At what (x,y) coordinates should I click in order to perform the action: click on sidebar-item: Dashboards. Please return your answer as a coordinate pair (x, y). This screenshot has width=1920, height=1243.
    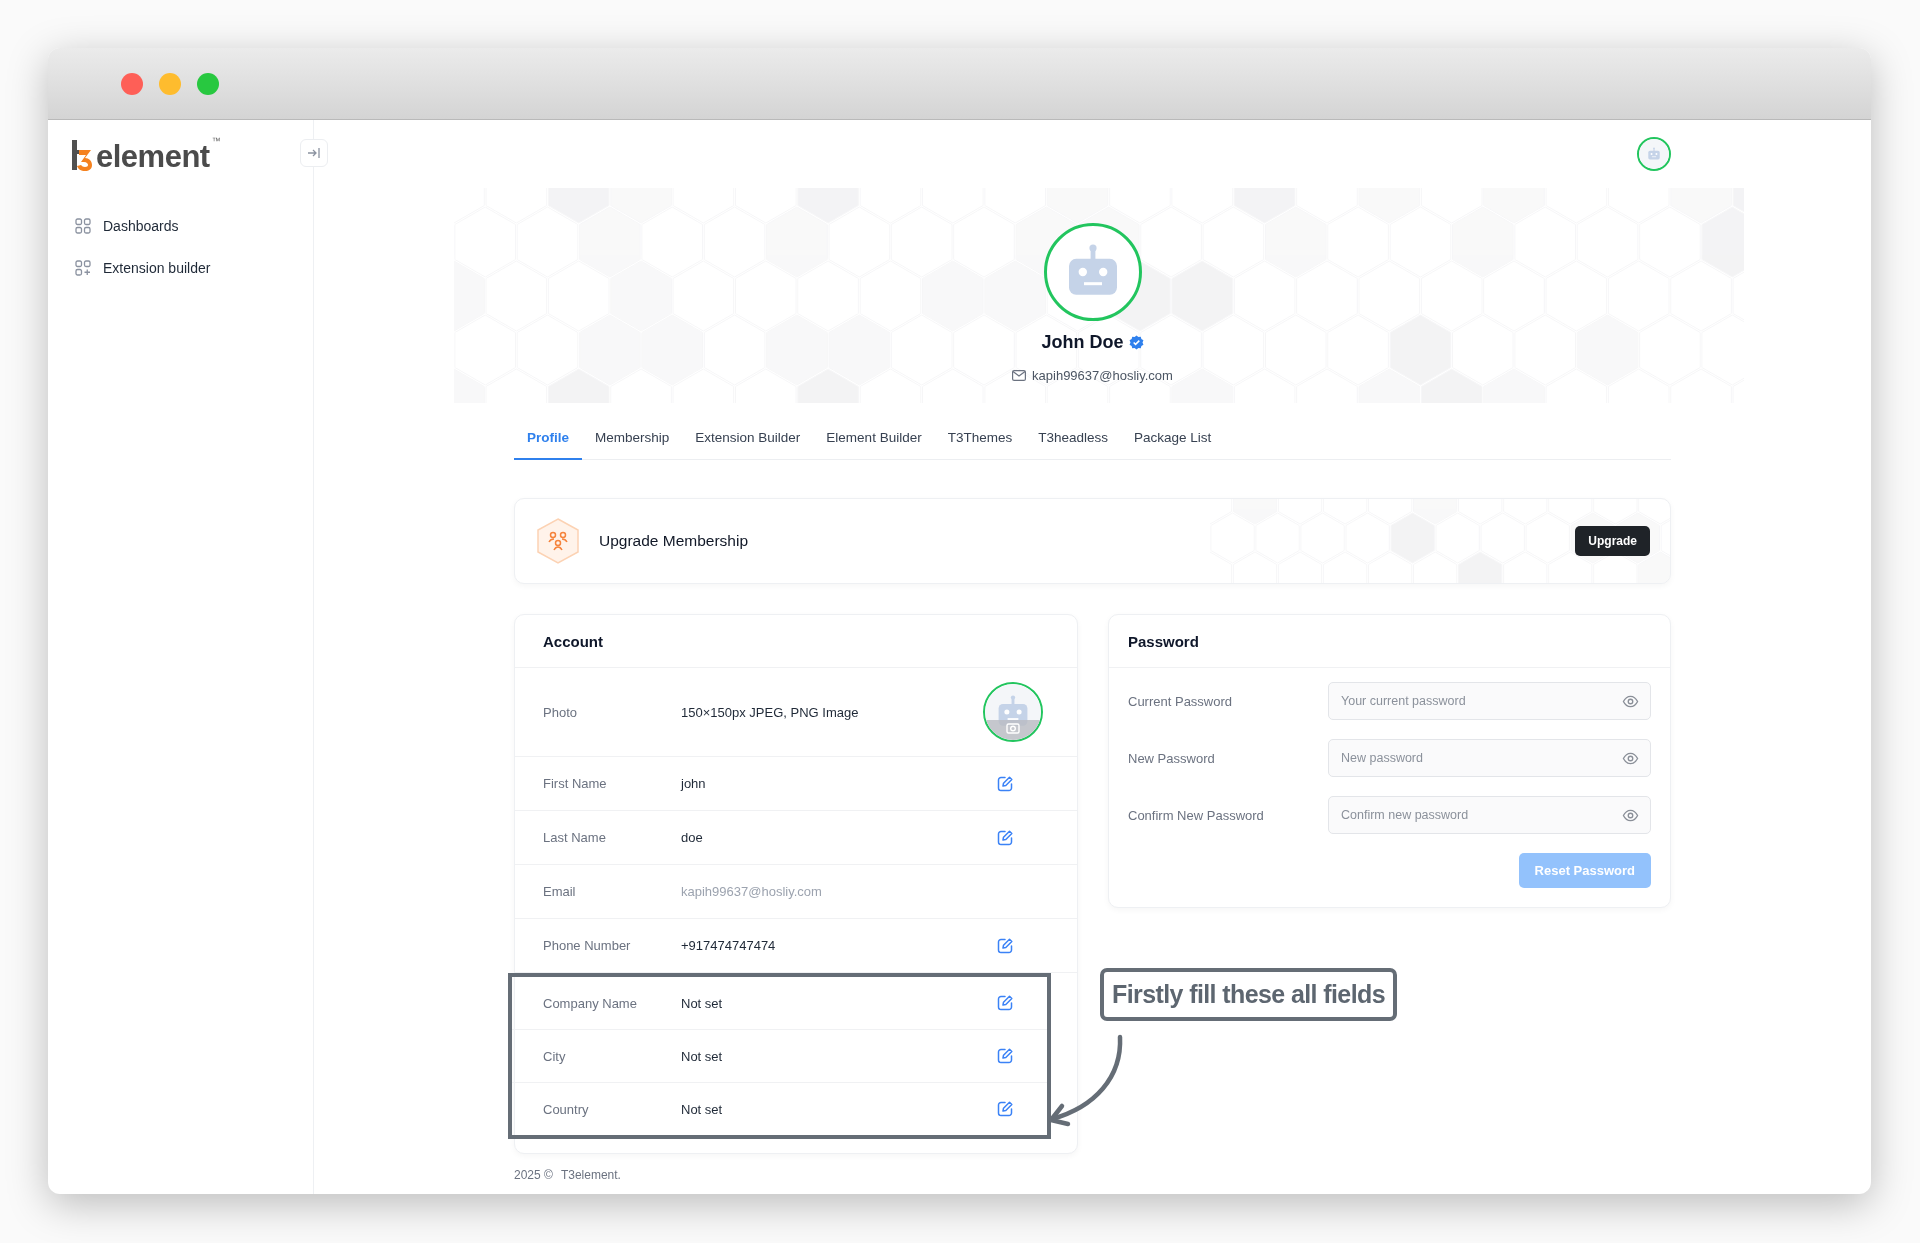
    Looking at the image, I should click on (180, 226).